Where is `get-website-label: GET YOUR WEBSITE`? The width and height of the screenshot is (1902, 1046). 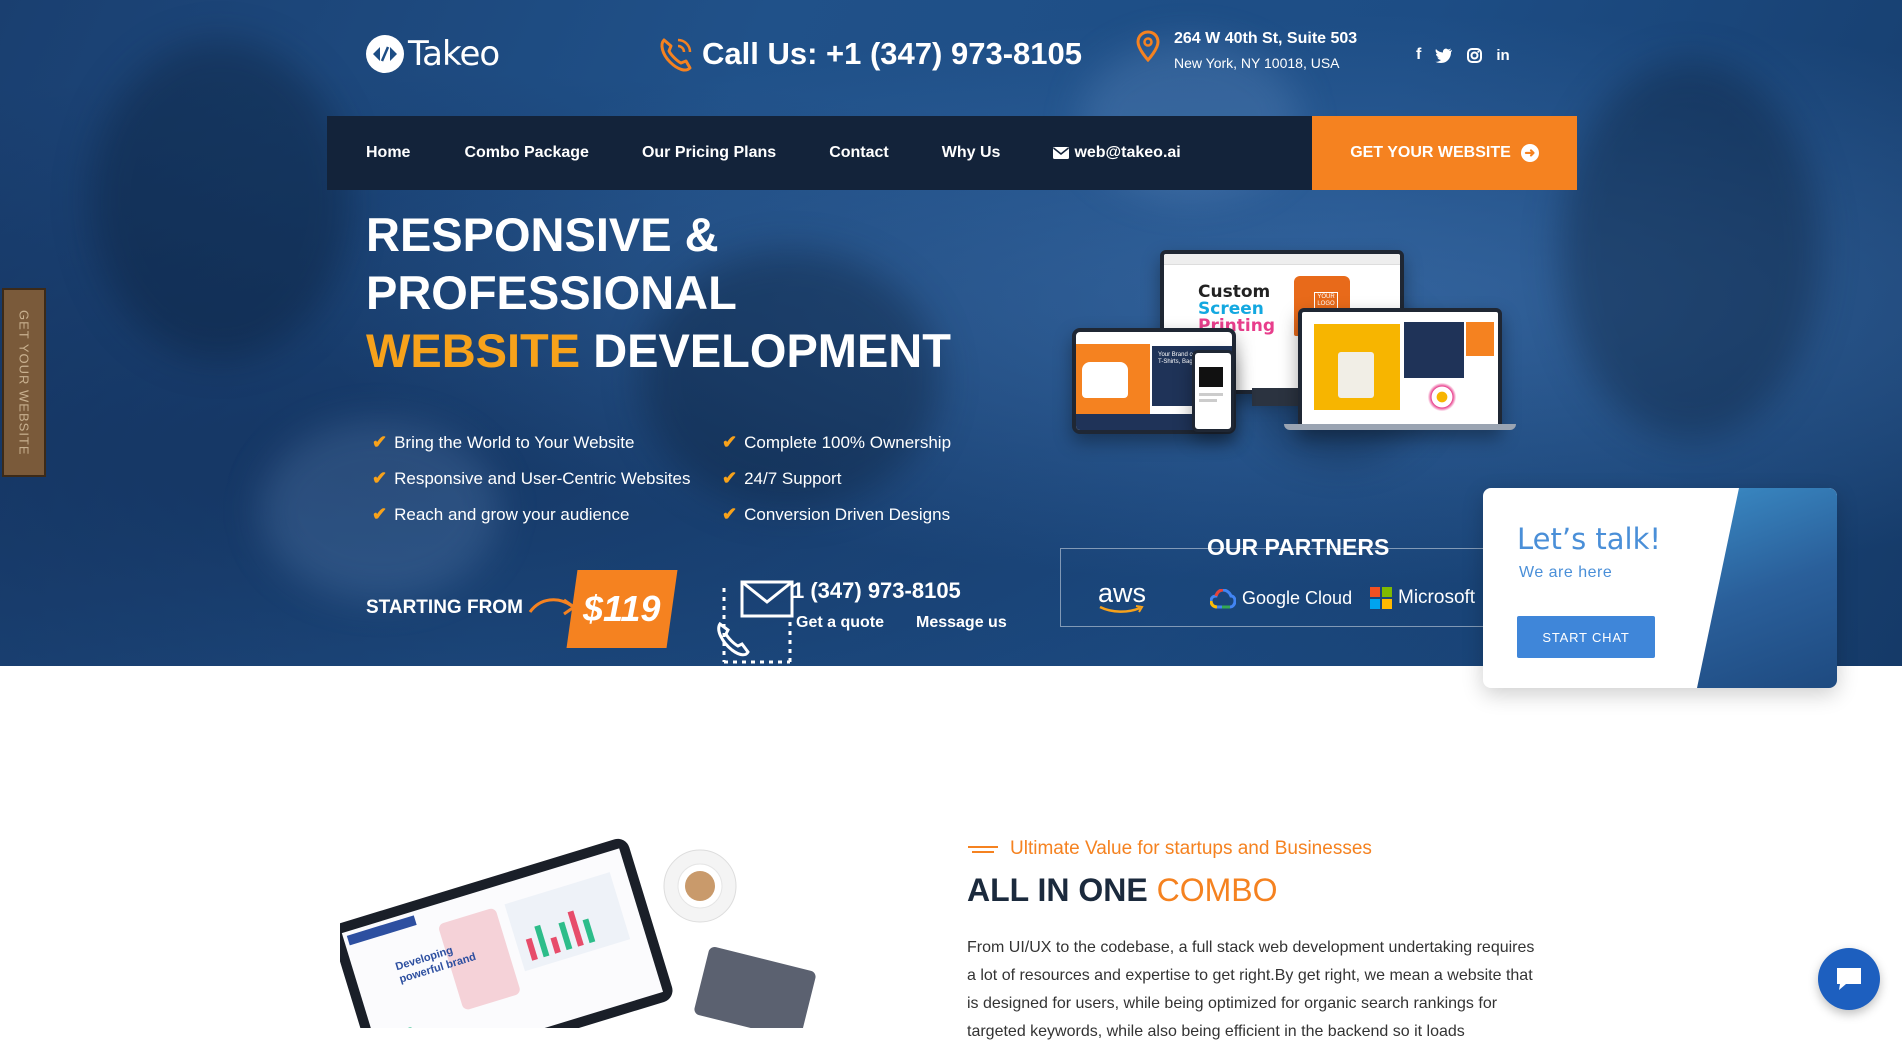
get-website-label: GET YOUR WEBSITE is located at coordinates (1430, 152).